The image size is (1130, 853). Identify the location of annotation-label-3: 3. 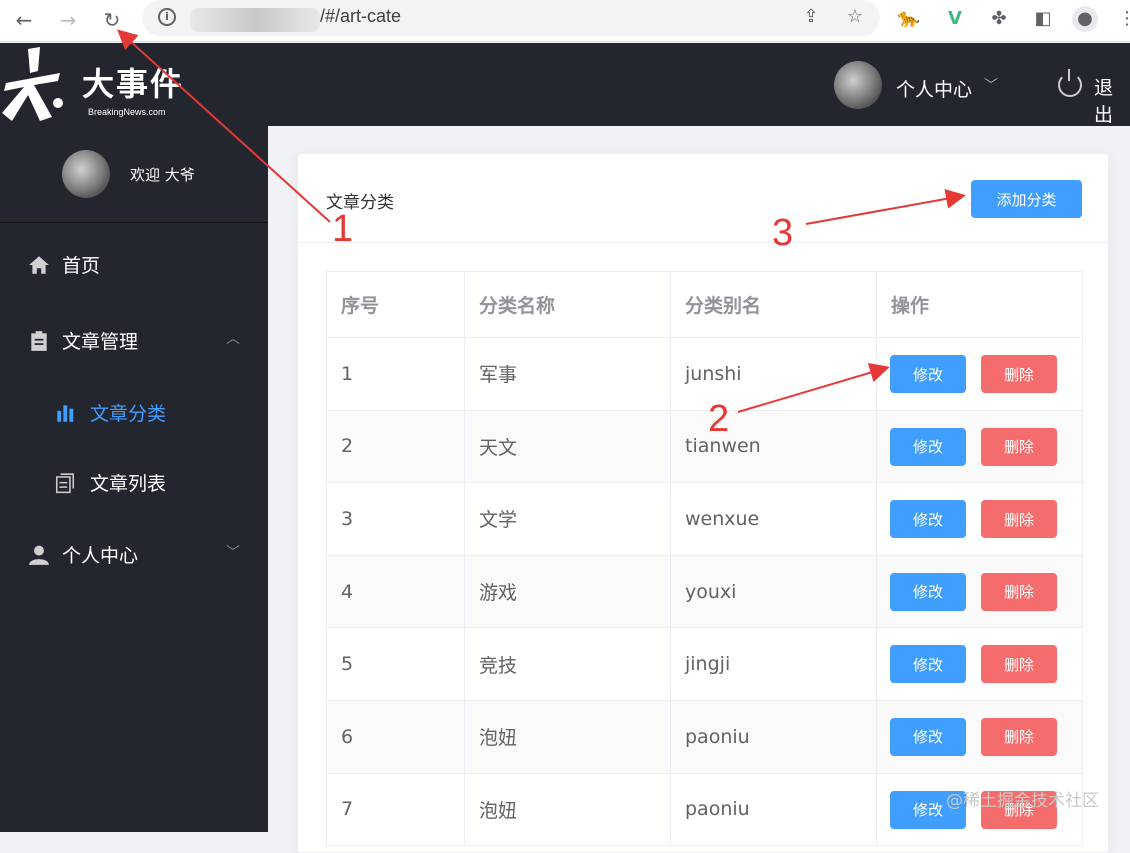
(783, 233).